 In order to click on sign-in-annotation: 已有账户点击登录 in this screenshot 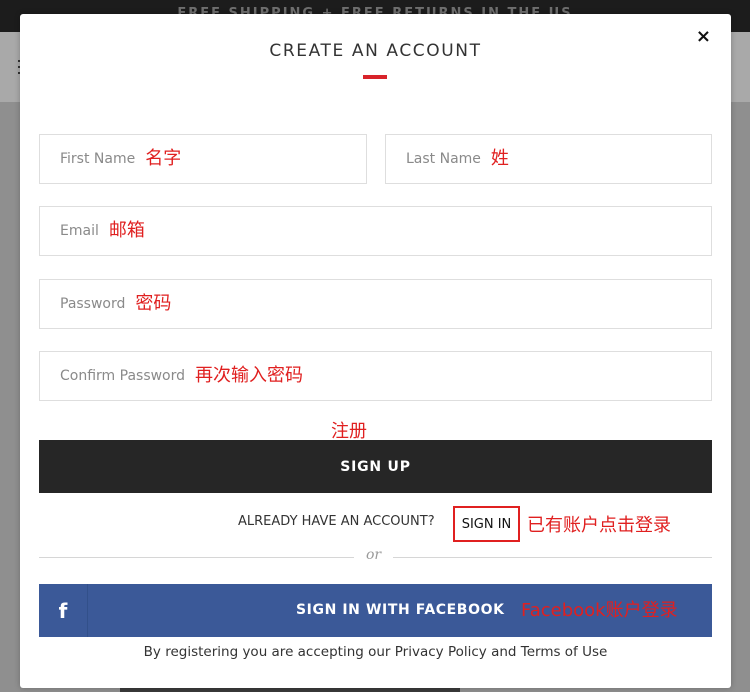, I will do `click(599, 525)`.